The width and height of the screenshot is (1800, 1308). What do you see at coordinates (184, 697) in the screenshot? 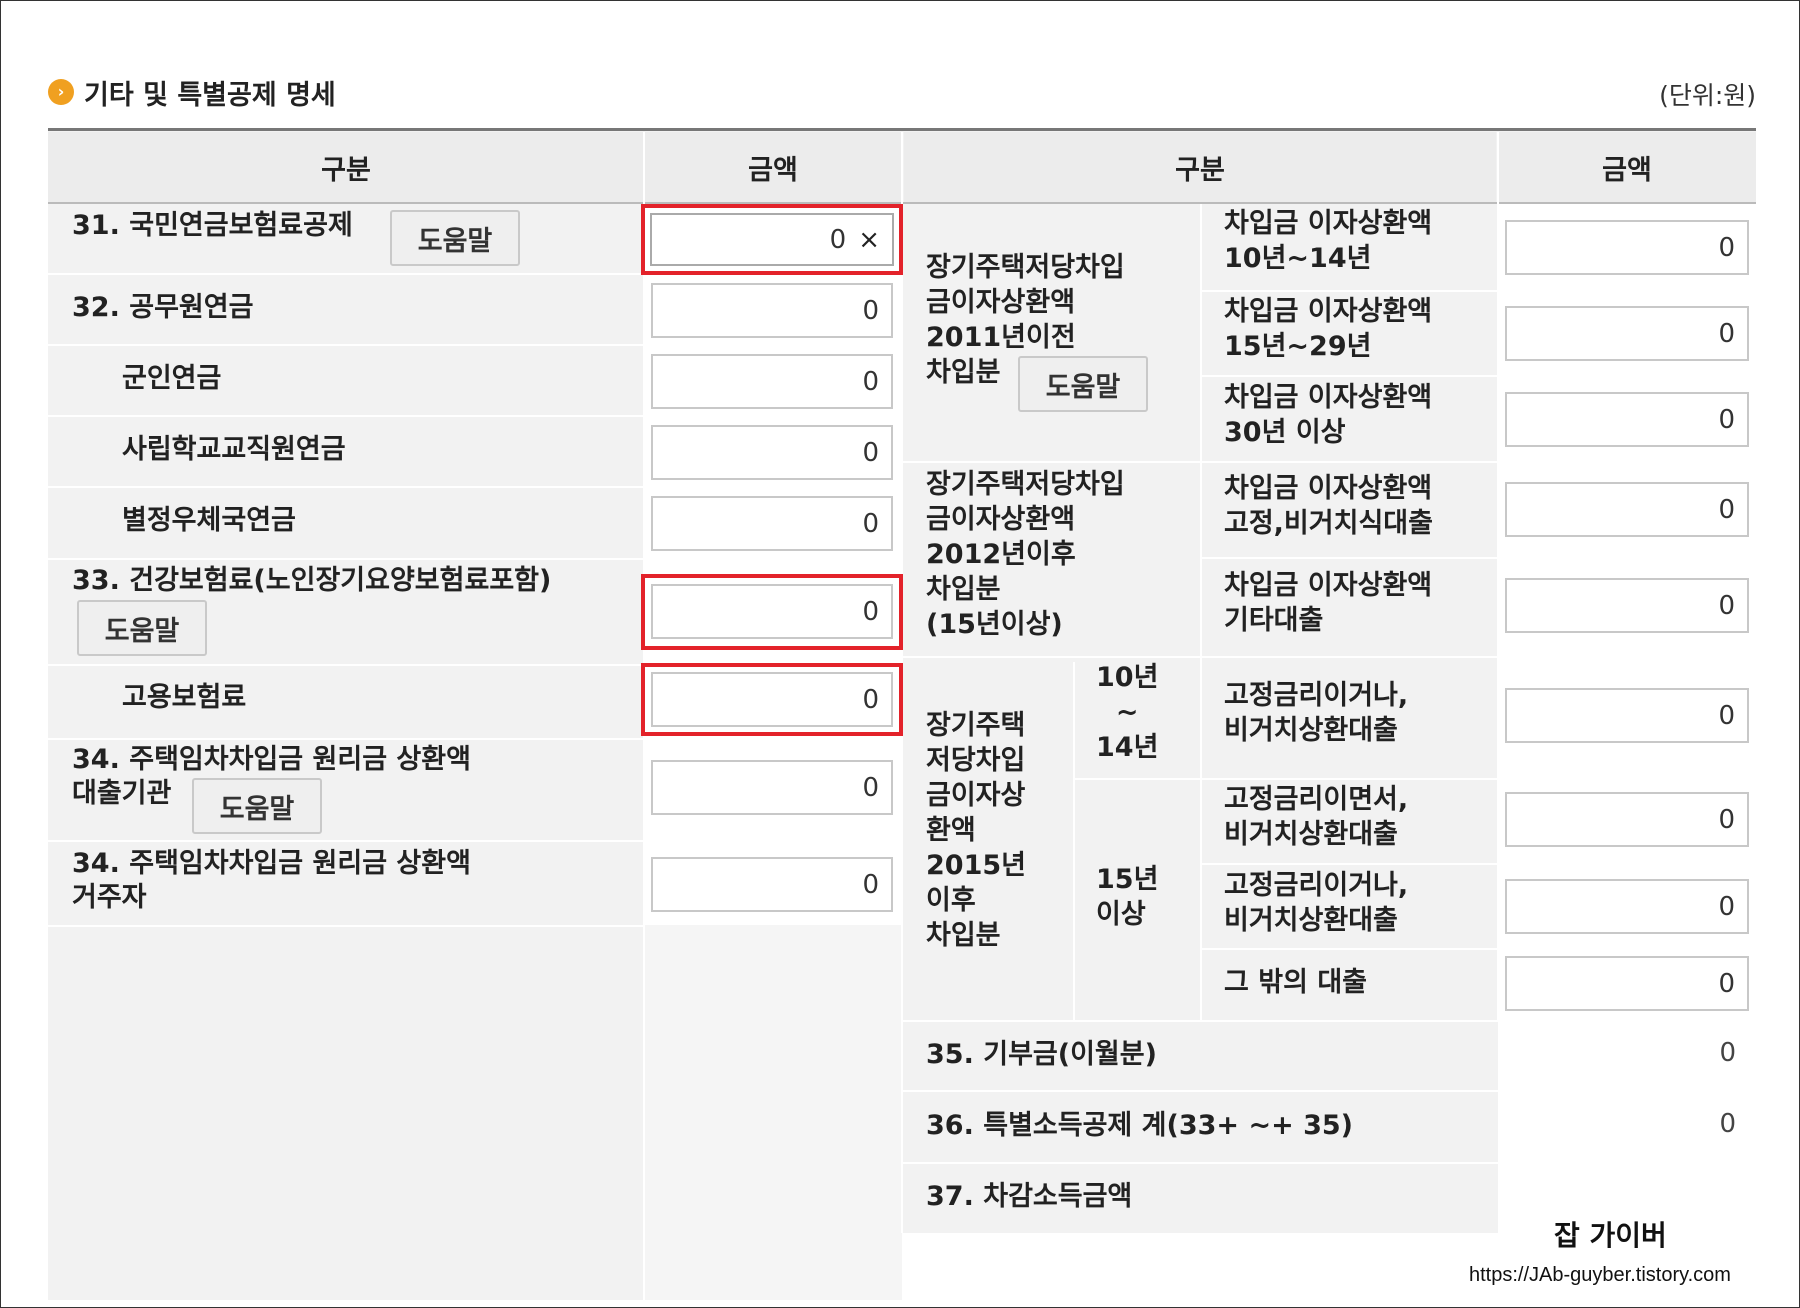
I see `label-employment-insurance: 고용보험료` at bounding box center [184, 697].